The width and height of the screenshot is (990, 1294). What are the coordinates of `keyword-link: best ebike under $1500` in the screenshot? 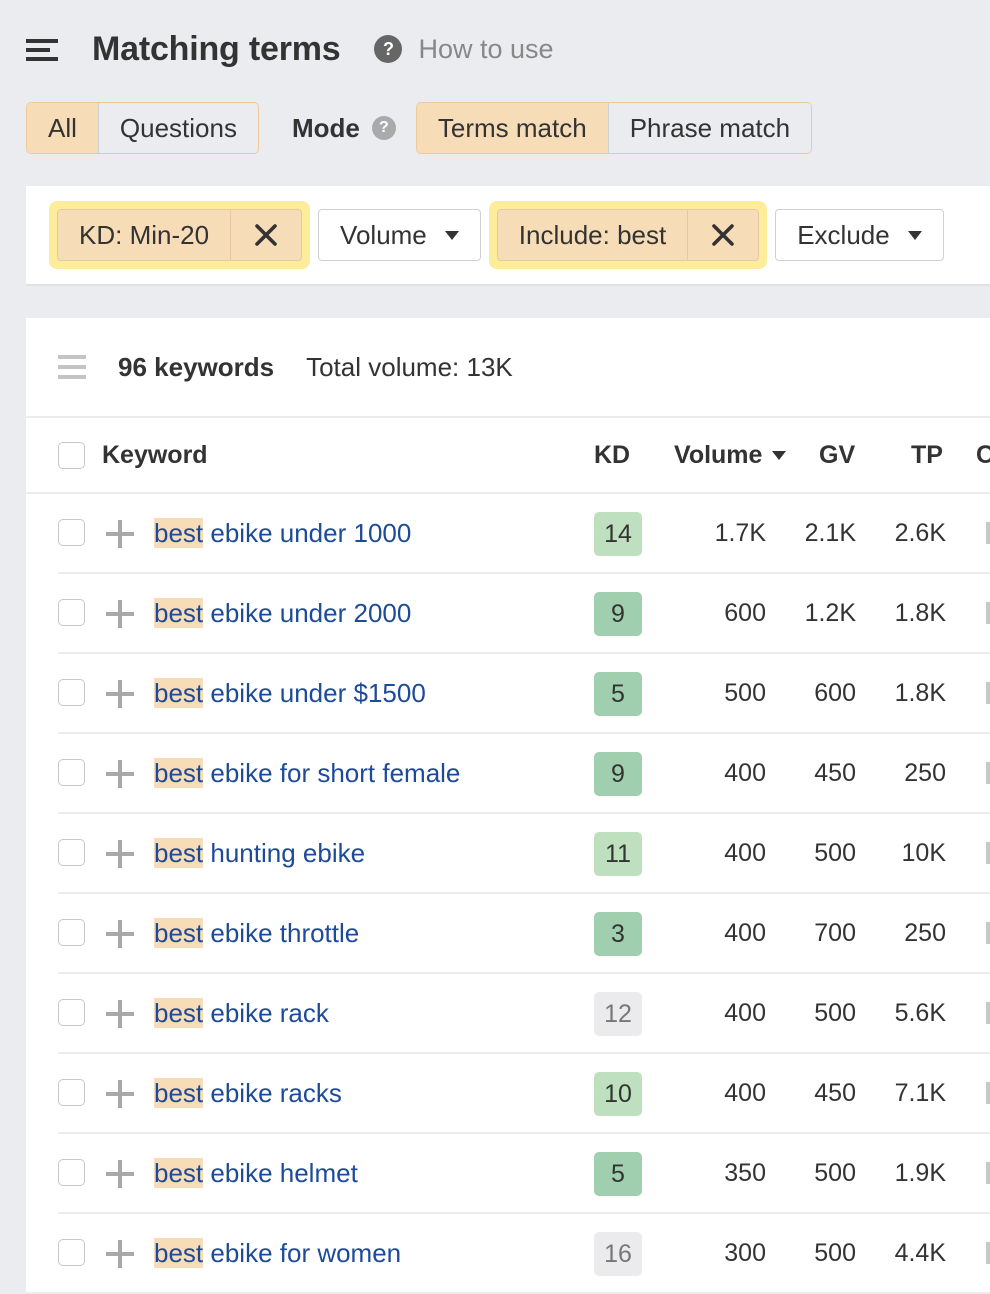 It's located at (290, 693).